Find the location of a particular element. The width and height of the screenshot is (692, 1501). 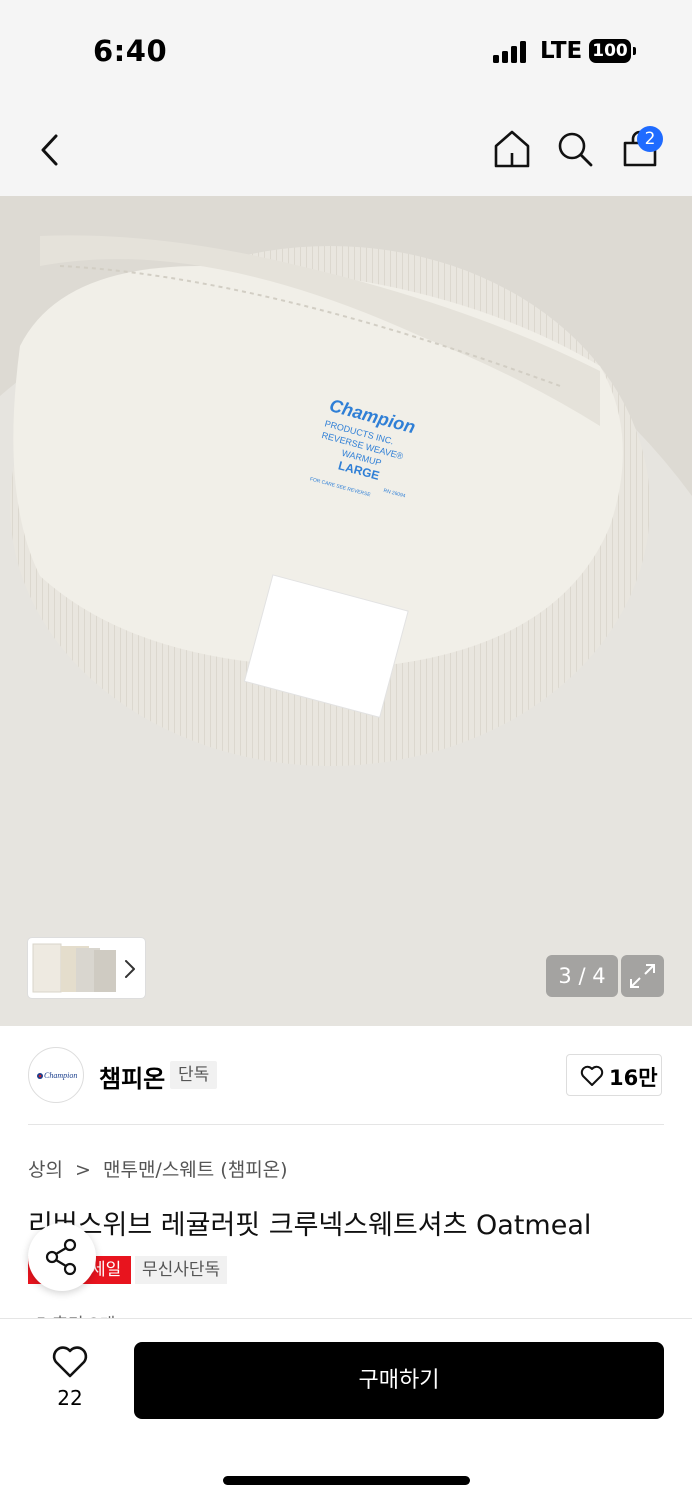

share-icon is located at coordinates (61, 1257).